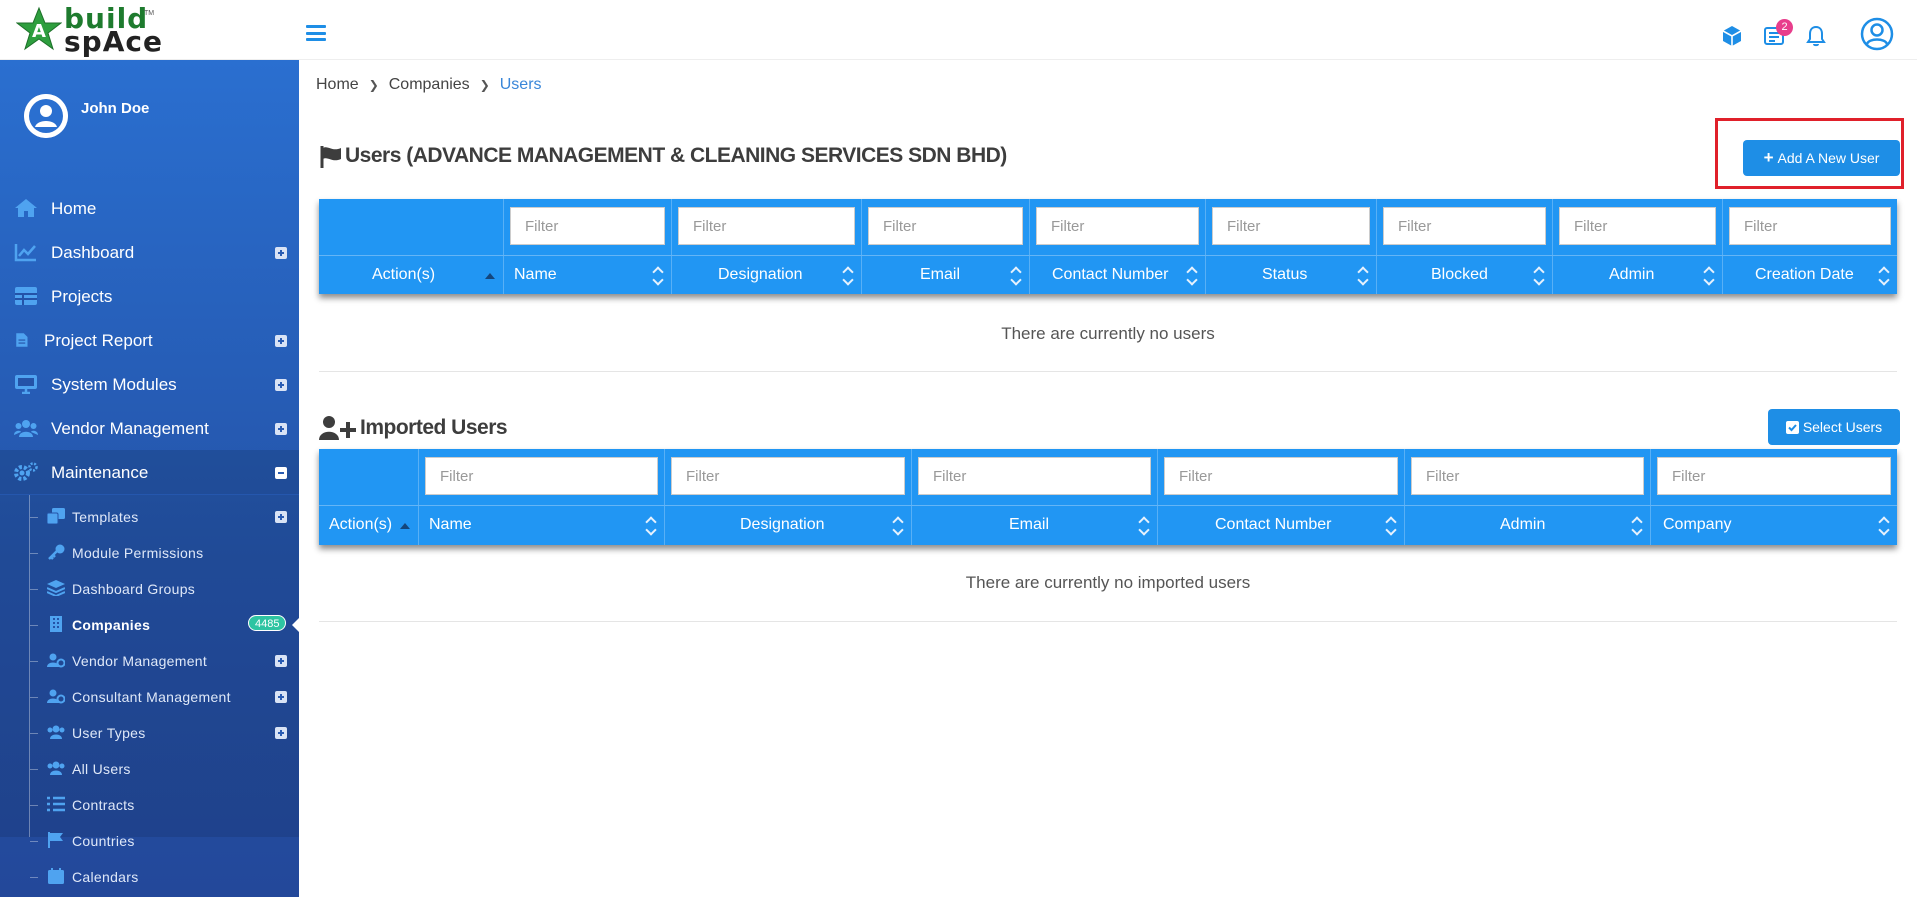 This screenshot has height=897, width=1917. I want to click on collapse-minus-icon, so click(281, 473).